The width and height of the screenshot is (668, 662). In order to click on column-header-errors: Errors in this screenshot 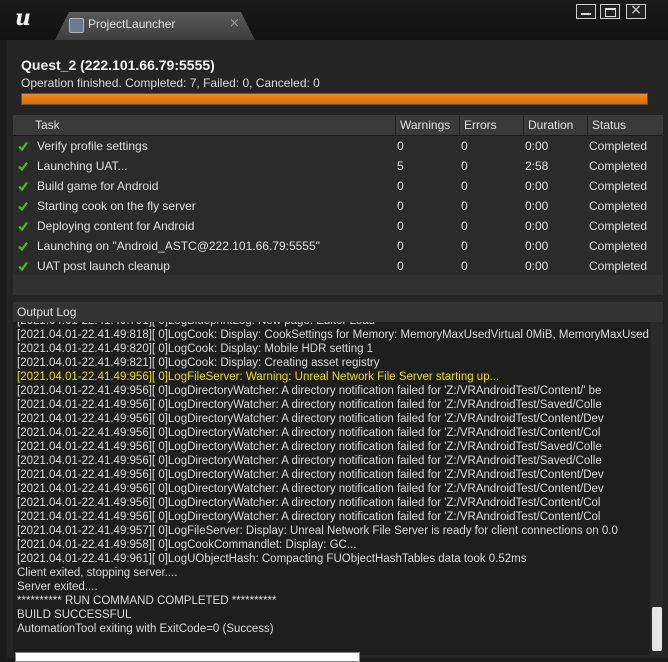, I will do `click(491, 125)`.